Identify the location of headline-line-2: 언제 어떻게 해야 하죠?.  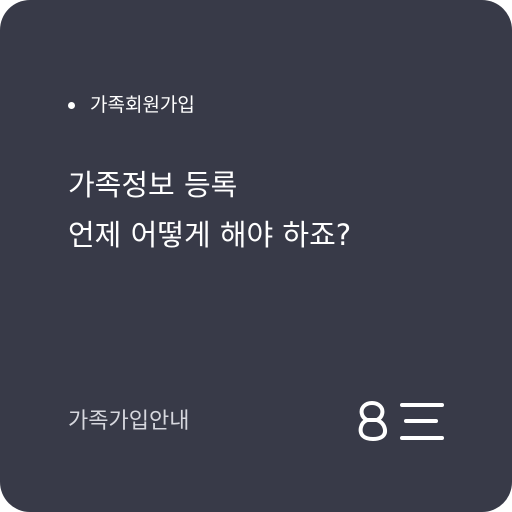
(210, 235).